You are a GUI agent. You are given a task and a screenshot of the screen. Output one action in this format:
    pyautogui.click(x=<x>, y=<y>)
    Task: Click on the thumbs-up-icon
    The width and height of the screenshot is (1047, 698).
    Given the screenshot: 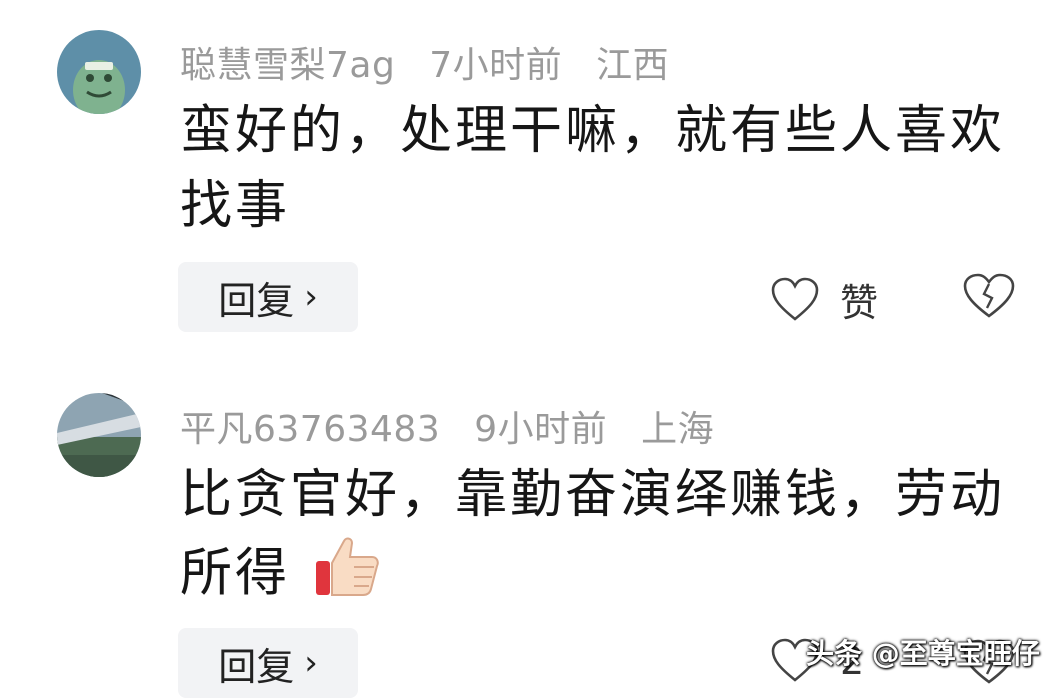 What is the action you would take?
    pyautogui.click(x=347, y=576)
    